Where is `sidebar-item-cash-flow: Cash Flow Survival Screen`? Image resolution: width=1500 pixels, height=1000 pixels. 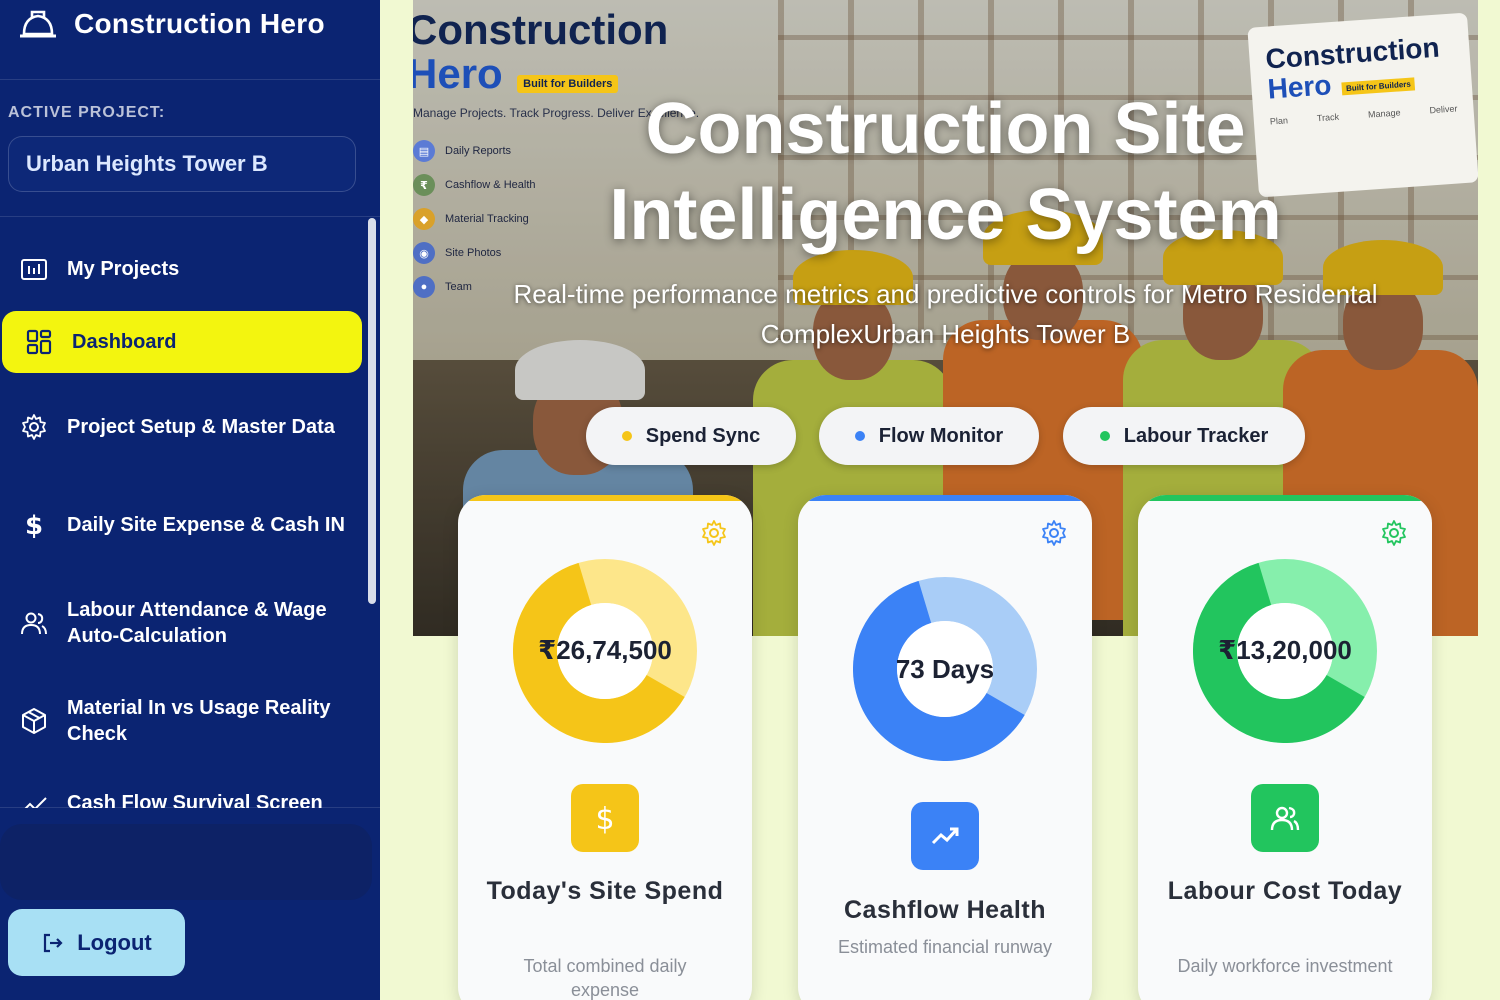
sidebar-item-cash-flow: Cash Flow Survival Screen is located at coordinates (182, 799).